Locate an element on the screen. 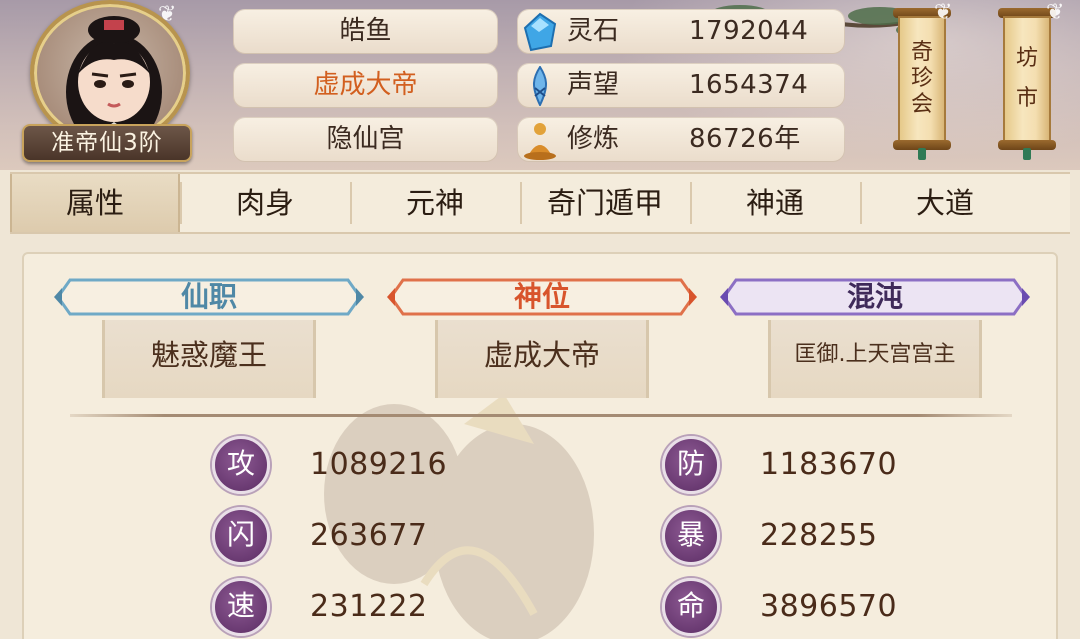  resource-label: 声望 is located at coordinates (593, 85).